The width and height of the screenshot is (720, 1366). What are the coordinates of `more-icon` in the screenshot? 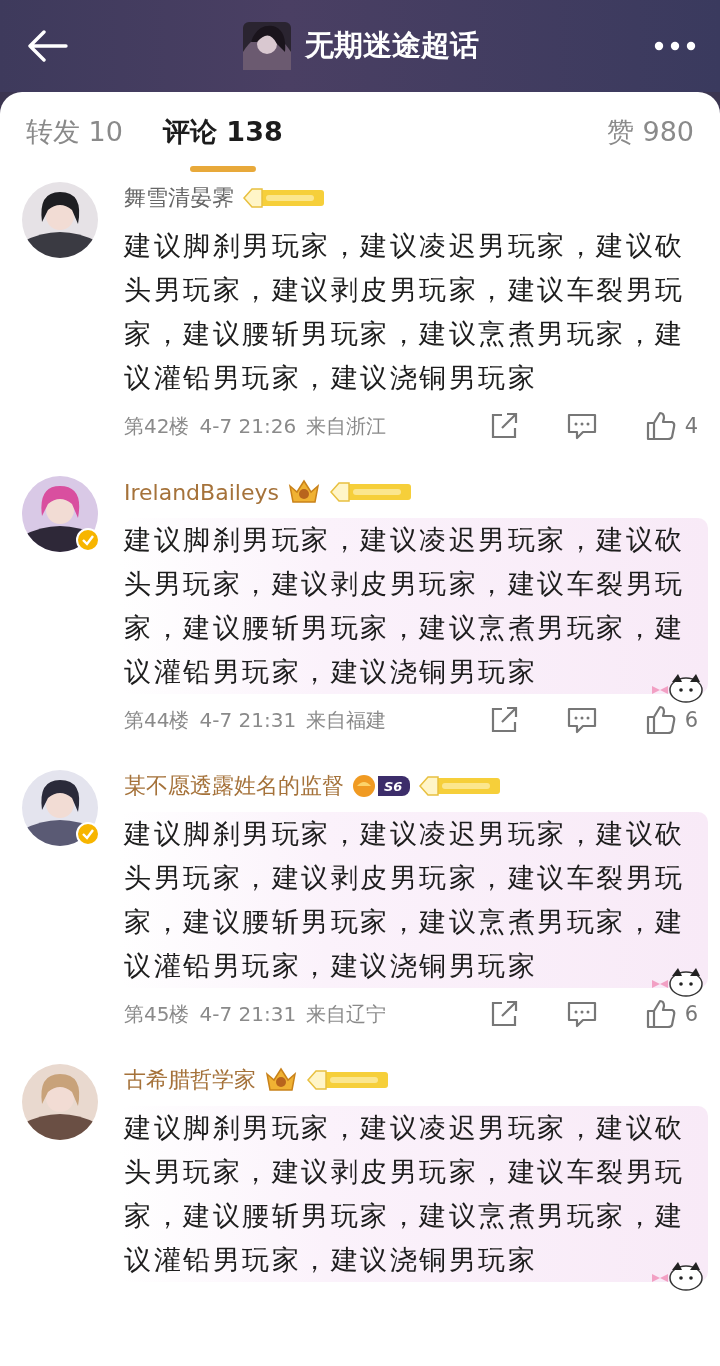 It's located at (675, 46).